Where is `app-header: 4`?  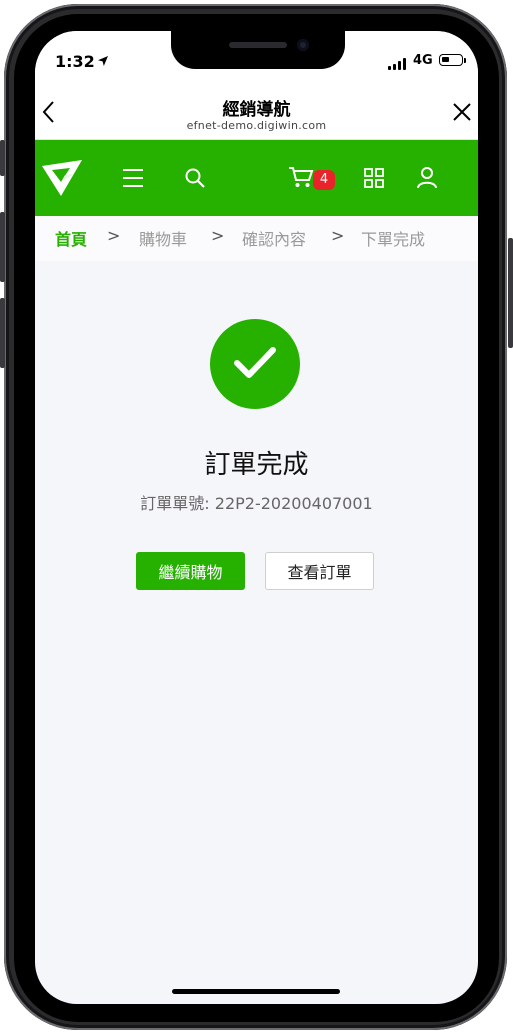
app-header: 4 is located at coordinates (256, 178).